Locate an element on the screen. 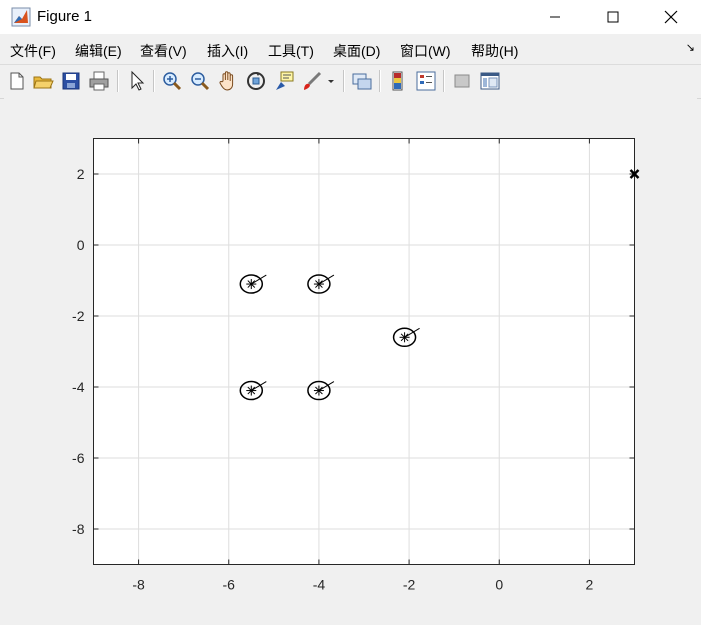  minimize-icon is located at coordinates (555, 17).